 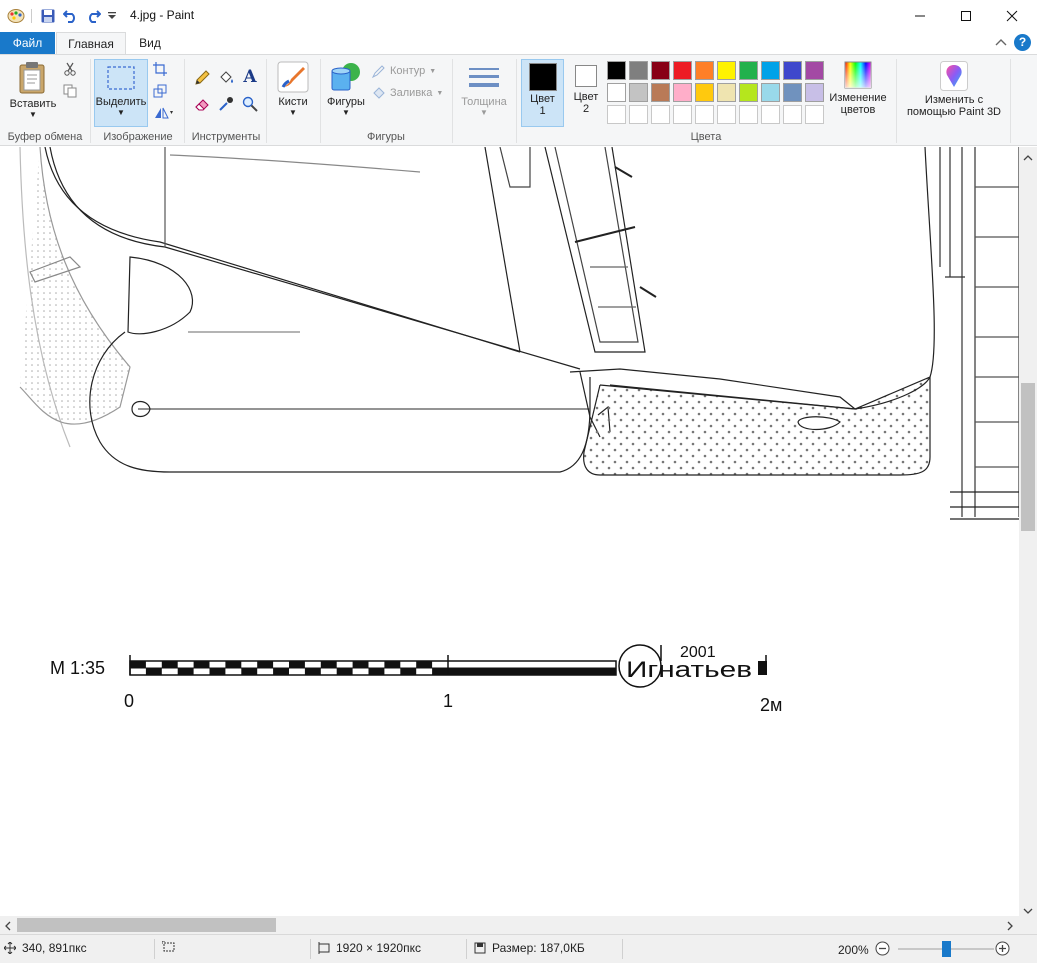 What do you see at coordinates (31, 16) in the screenshot?
I see `title-divider` at bounding box center [31, 16].